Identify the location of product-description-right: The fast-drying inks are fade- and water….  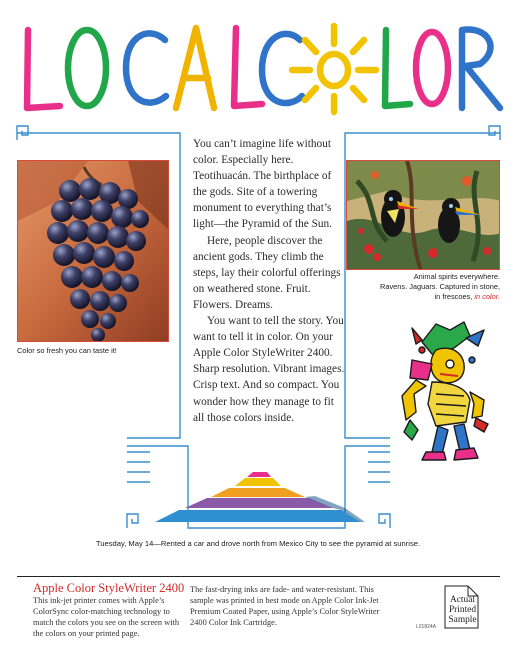
(285, 606).